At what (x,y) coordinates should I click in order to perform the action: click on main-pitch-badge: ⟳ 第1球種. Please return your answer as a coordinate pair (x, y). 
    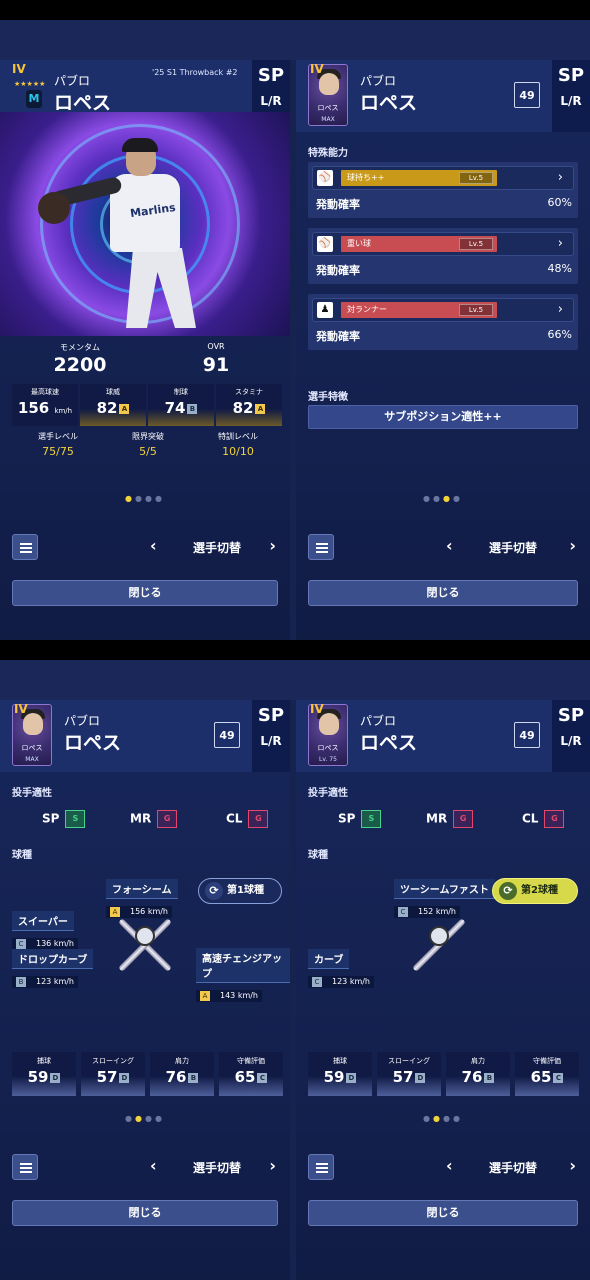
    Looking at the image, I should click on (240, 891).